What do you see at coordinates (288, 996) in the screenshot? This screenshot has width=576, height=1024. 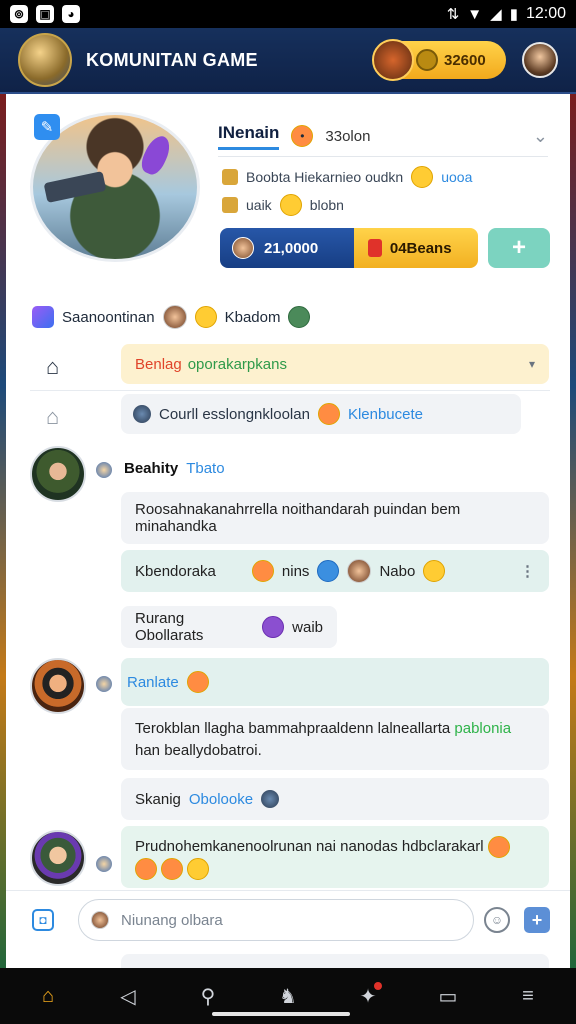 I see `game-icon: ♞` at bounding box center [288, 996].